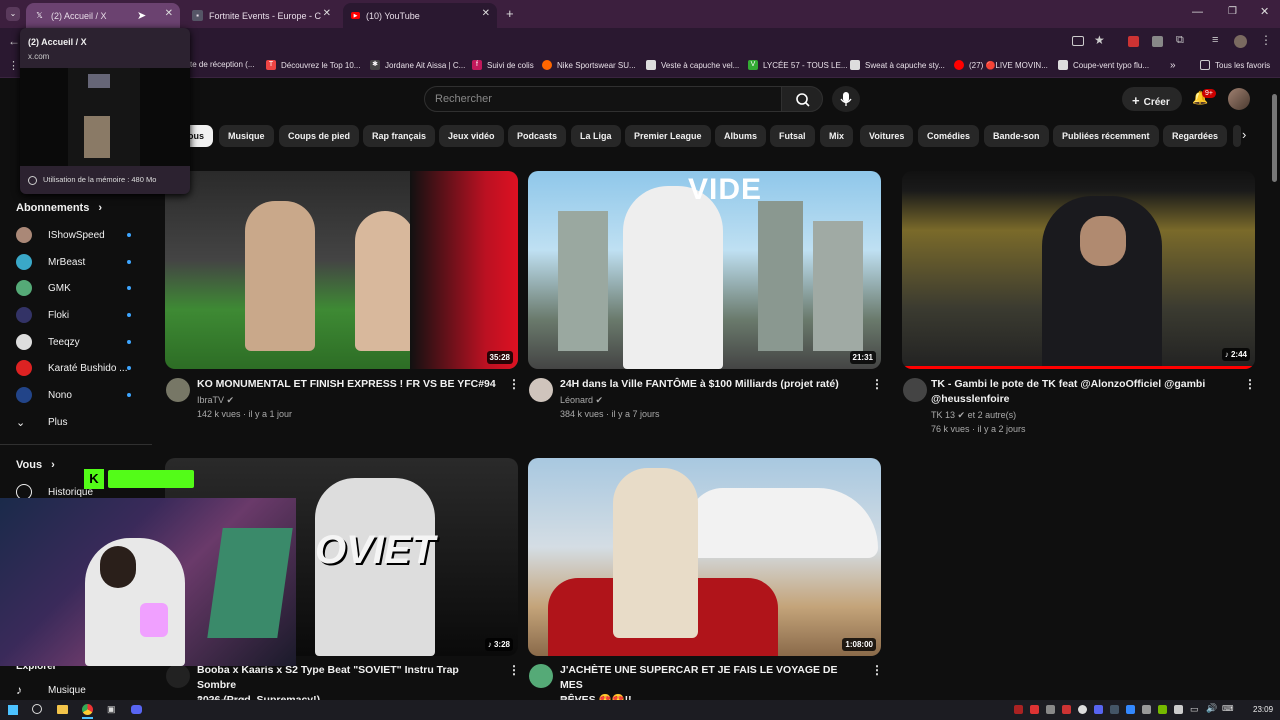 The height and width of the screenshot is (720, 1280). Describe the element at coordinates (1157, 41) in the screenshot. I see `extension-icon` at that location.